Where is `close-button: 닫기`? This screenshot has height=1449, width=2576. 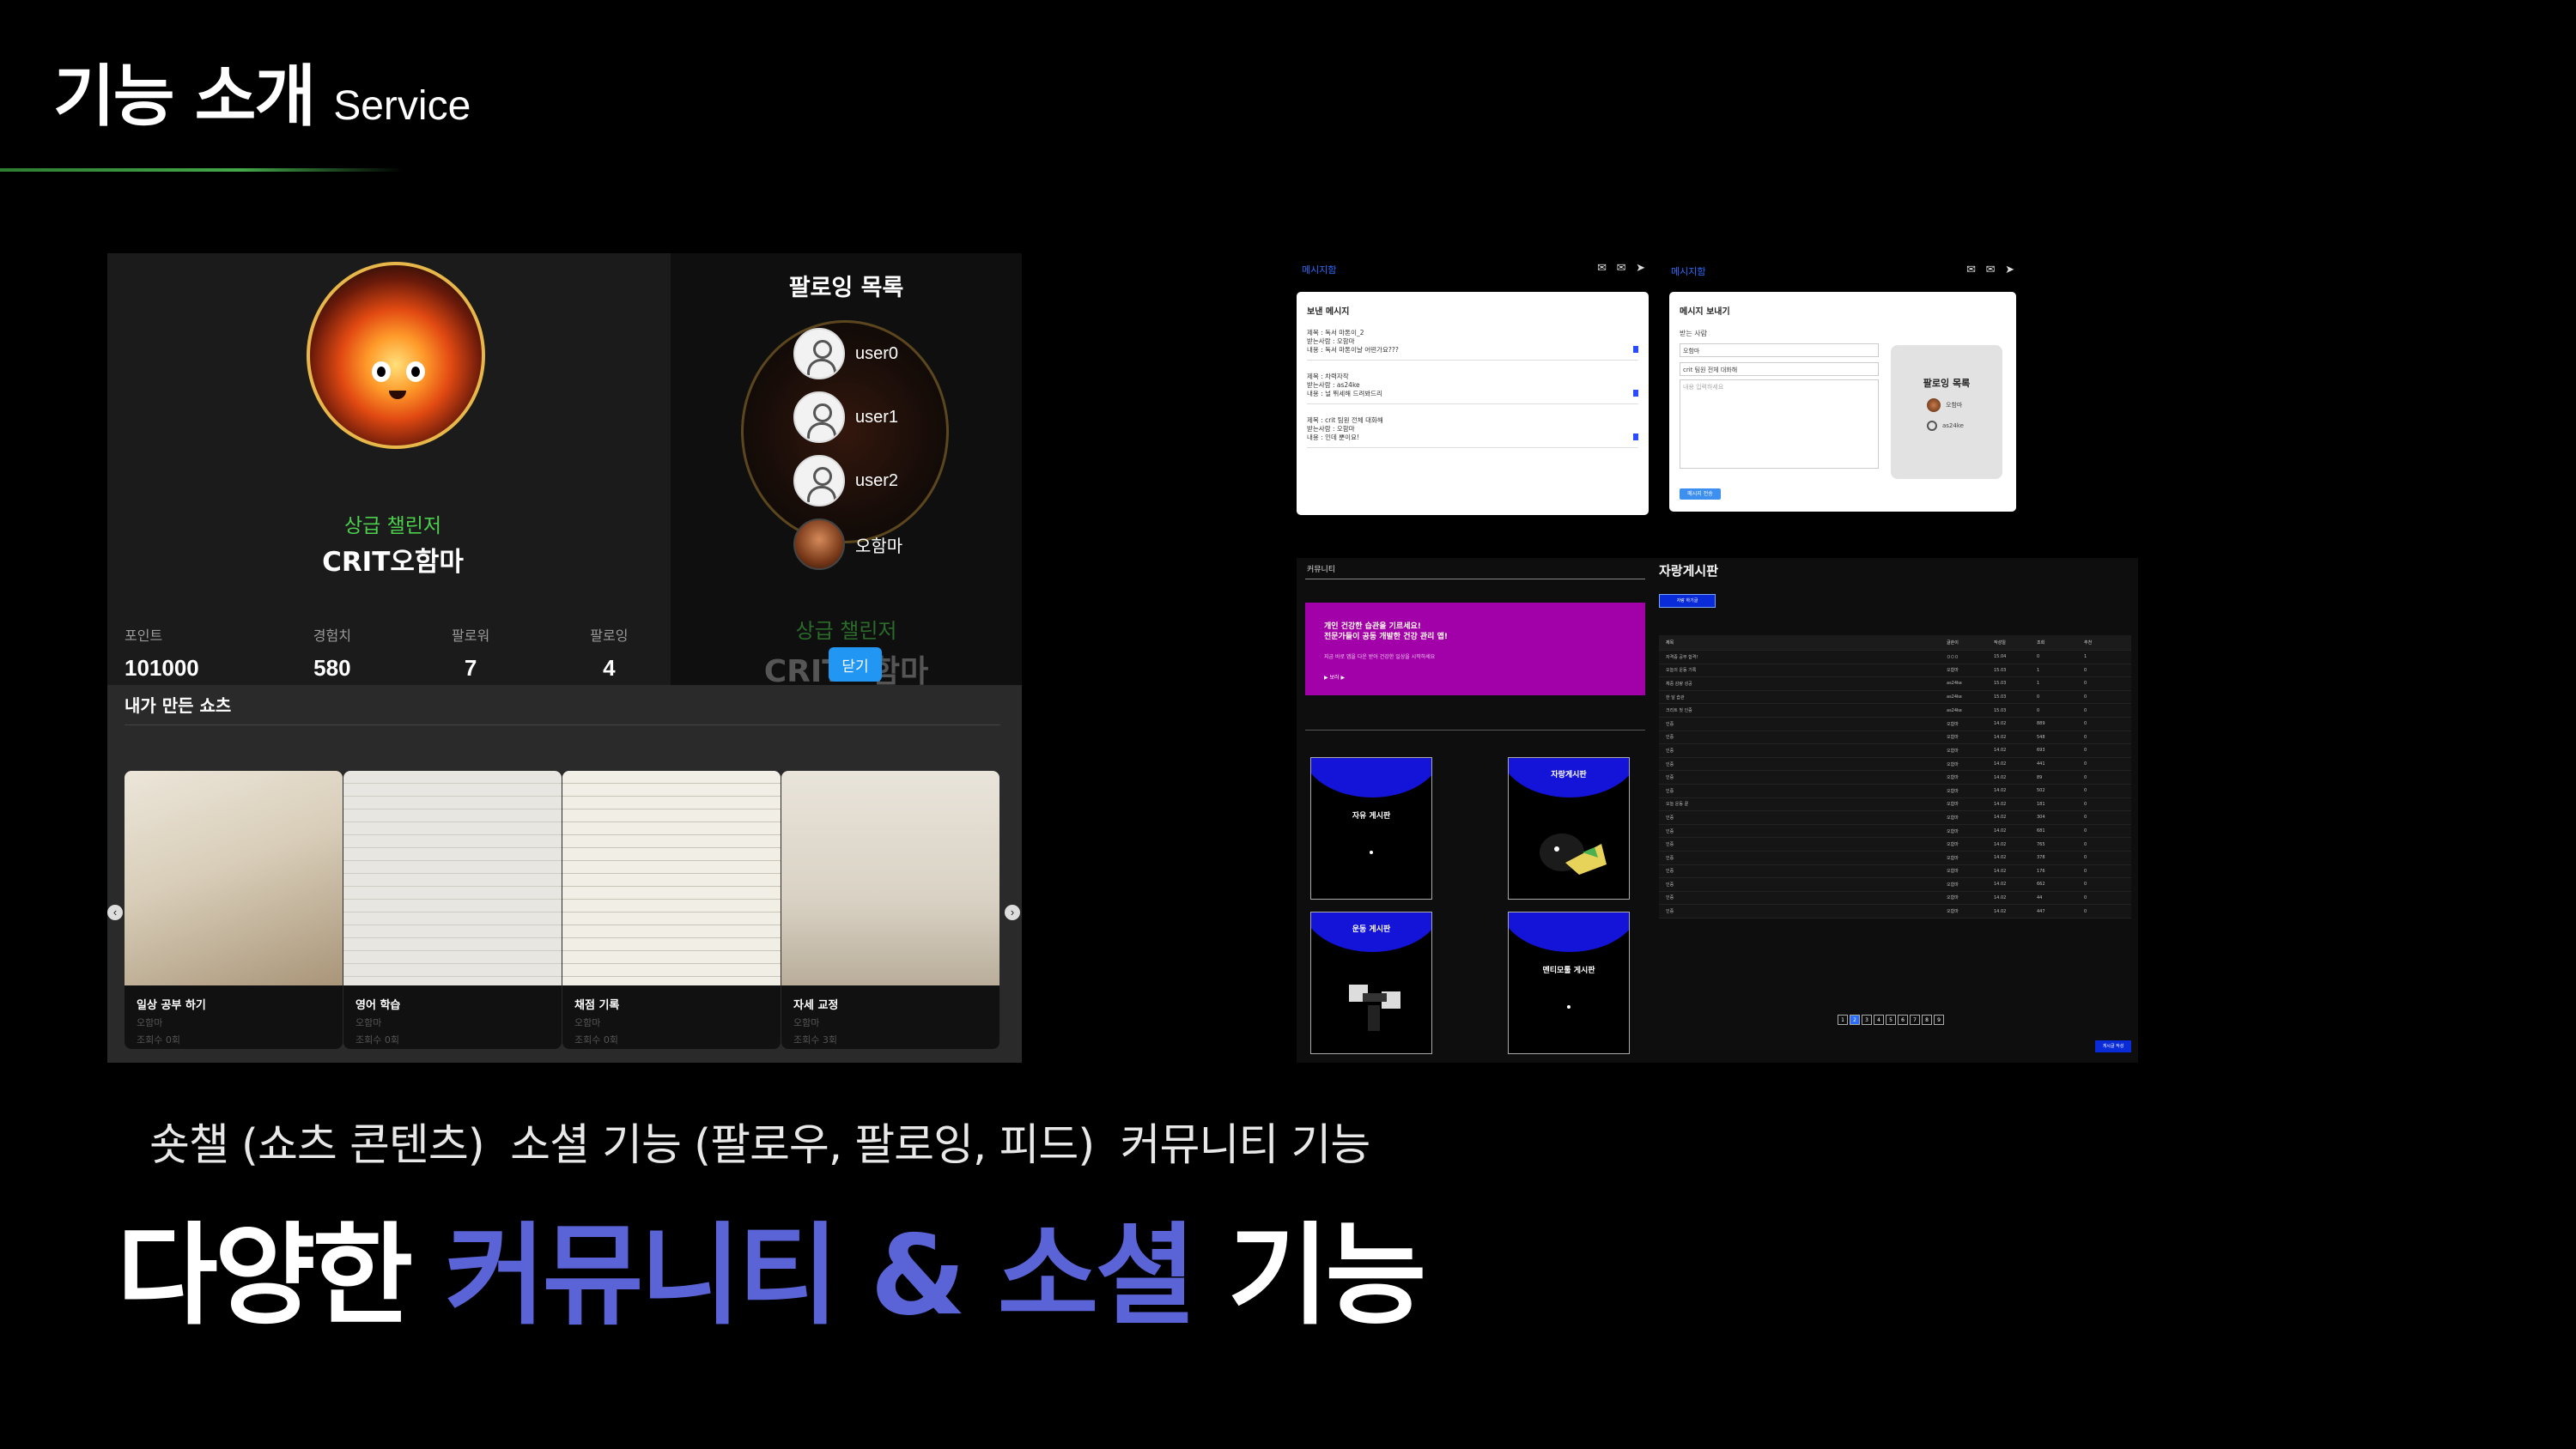
close-button: 닫기 is located at coordinates (856, 664).